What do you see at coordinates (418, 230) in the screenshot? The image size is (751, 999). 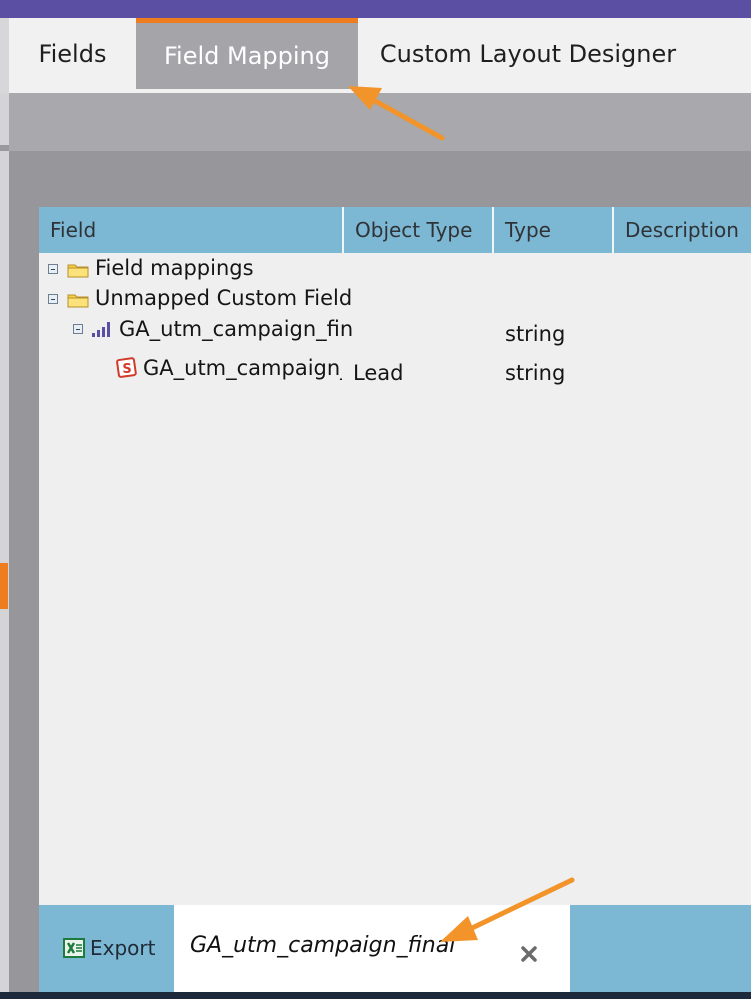 I see `column-header-object-type: Object Type` at bounding box center [418, 230].